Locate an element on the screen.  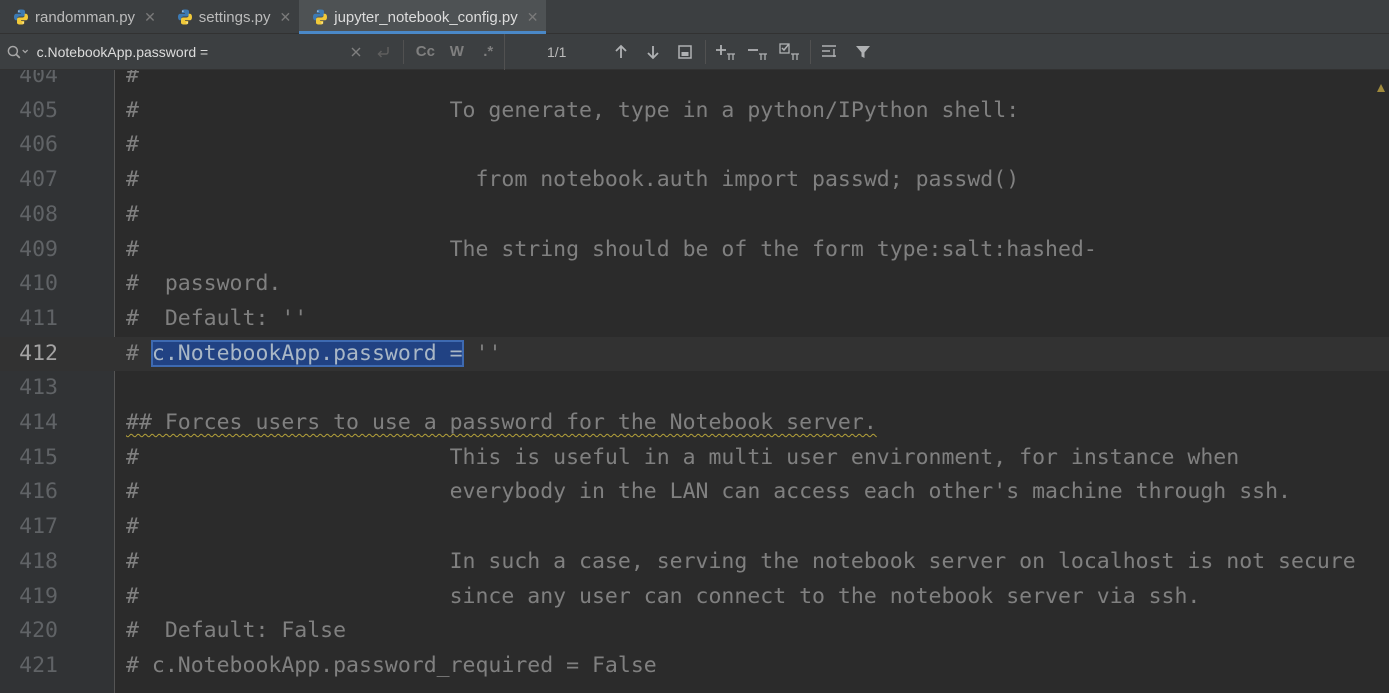
next-occurrence-button is located at coordinates (653, 52).